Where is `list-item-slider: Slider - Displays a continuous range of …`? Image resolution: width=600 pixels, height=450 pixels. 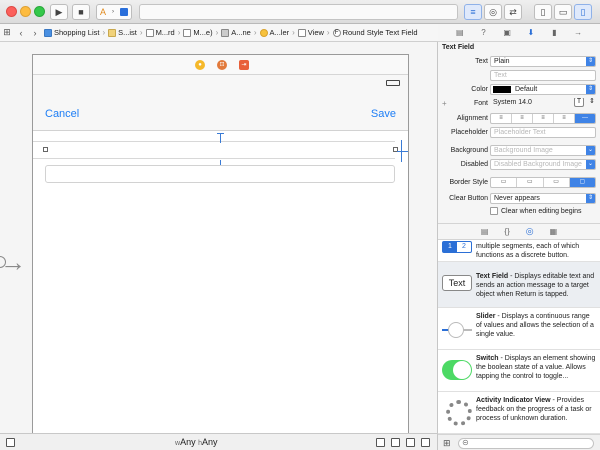
list-item-slider: Slider - Displays a continuous range of … is located at coordinates (519, 329).